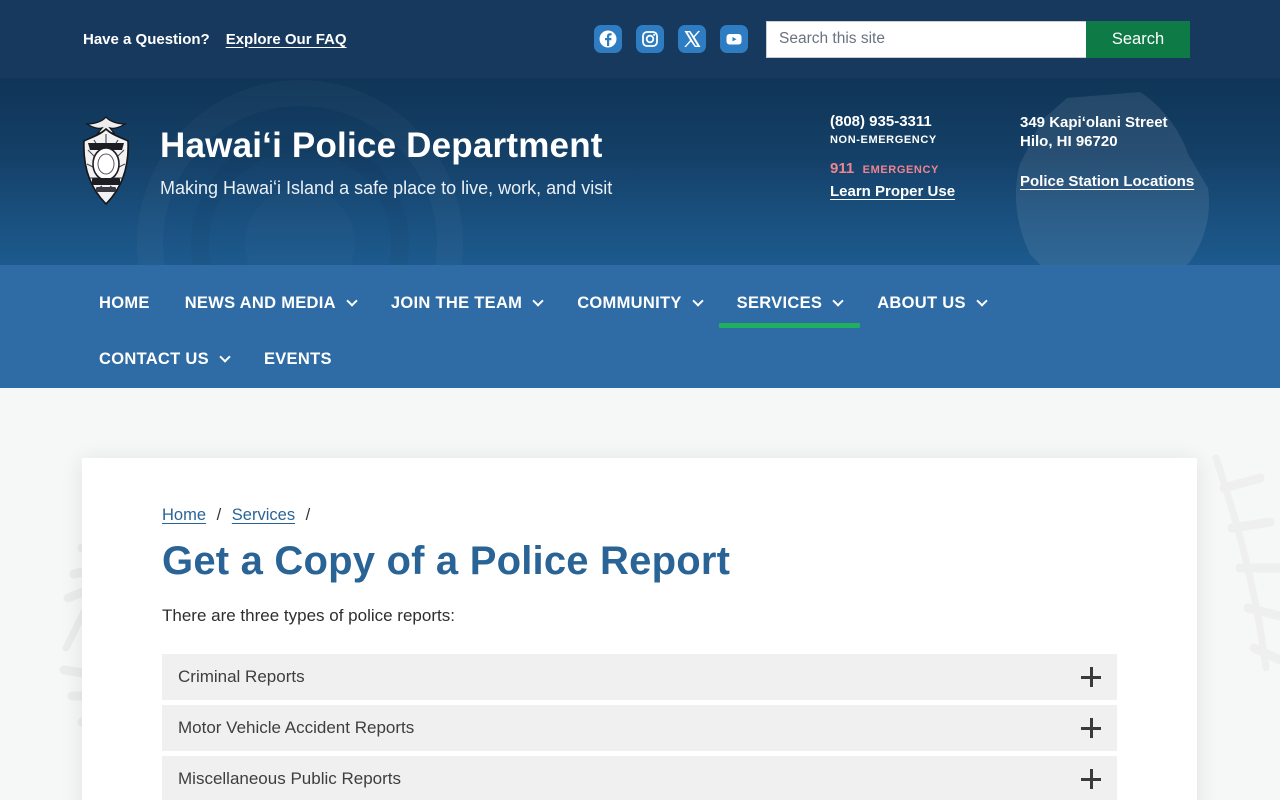  What do you see at coordinates (639, 515) in the screenshot?
I see `breadcrumb: Home / Services /` at bounding box center [639, 515].